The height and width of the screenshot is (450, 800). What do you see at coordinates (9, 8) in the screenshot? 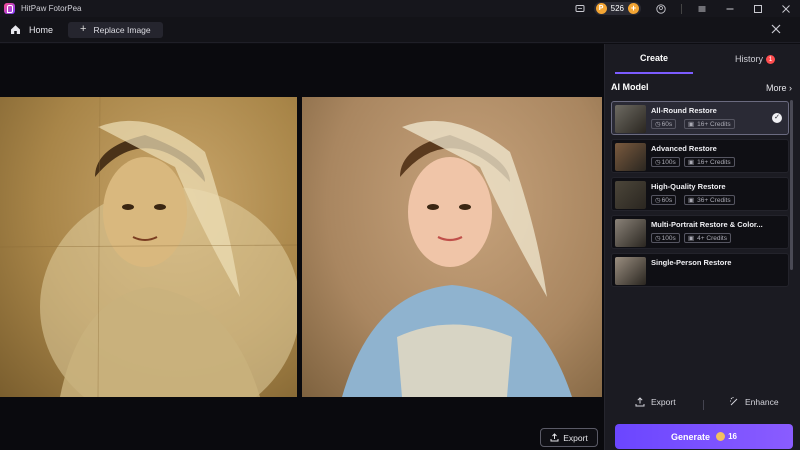
I see `app-logo-icon` at bounding box center [9, 8].